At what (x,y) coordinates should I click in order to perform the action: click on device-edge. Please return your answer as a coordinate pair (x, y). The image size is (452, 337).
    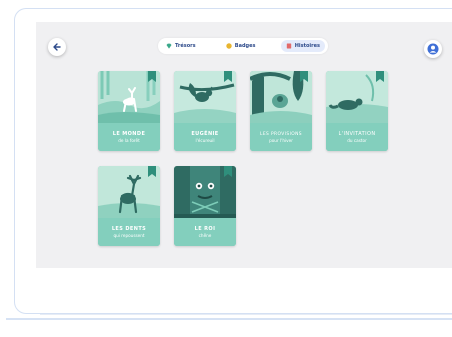
    Looking at the image, I should click on (246, 314).